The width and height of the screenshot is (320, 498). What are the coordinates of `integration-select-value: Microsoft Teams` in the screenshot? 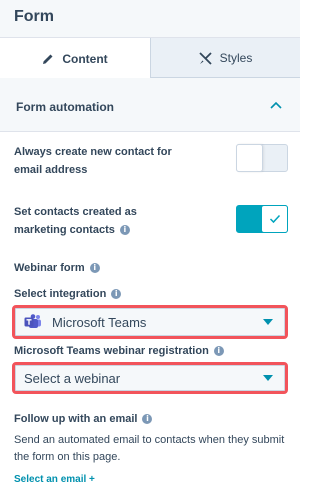 It's located at (99, 322).